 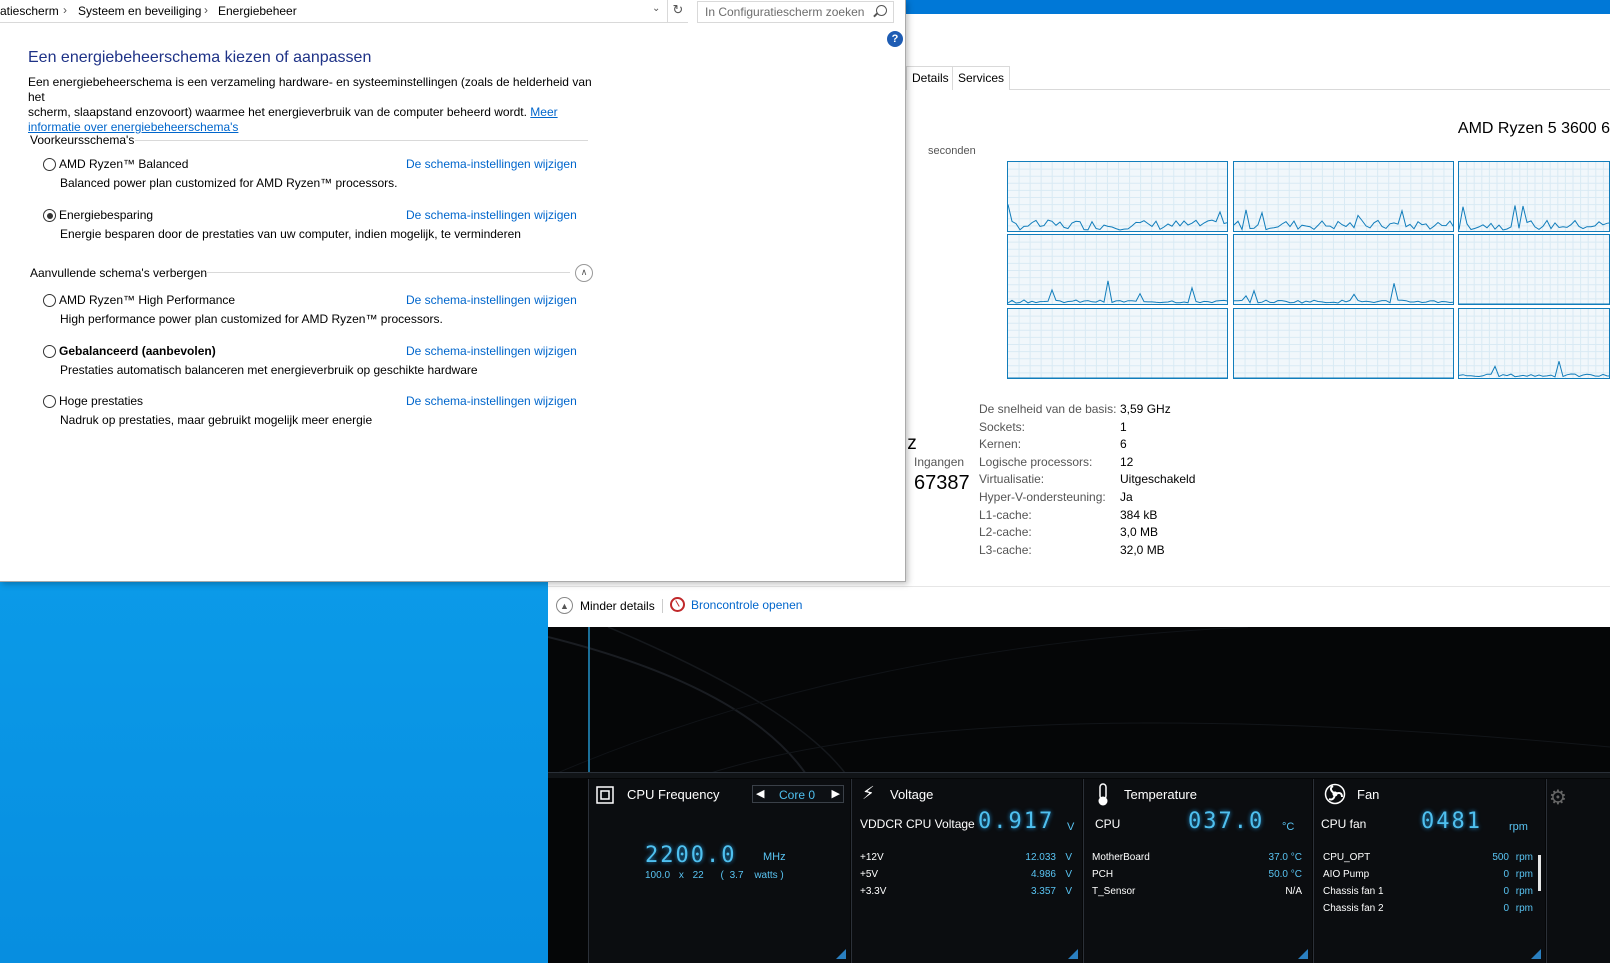 What do you see at coordinates (981, 78) in the screenshot?
I see `tab-services: Services` at bounding box center [981, 78].